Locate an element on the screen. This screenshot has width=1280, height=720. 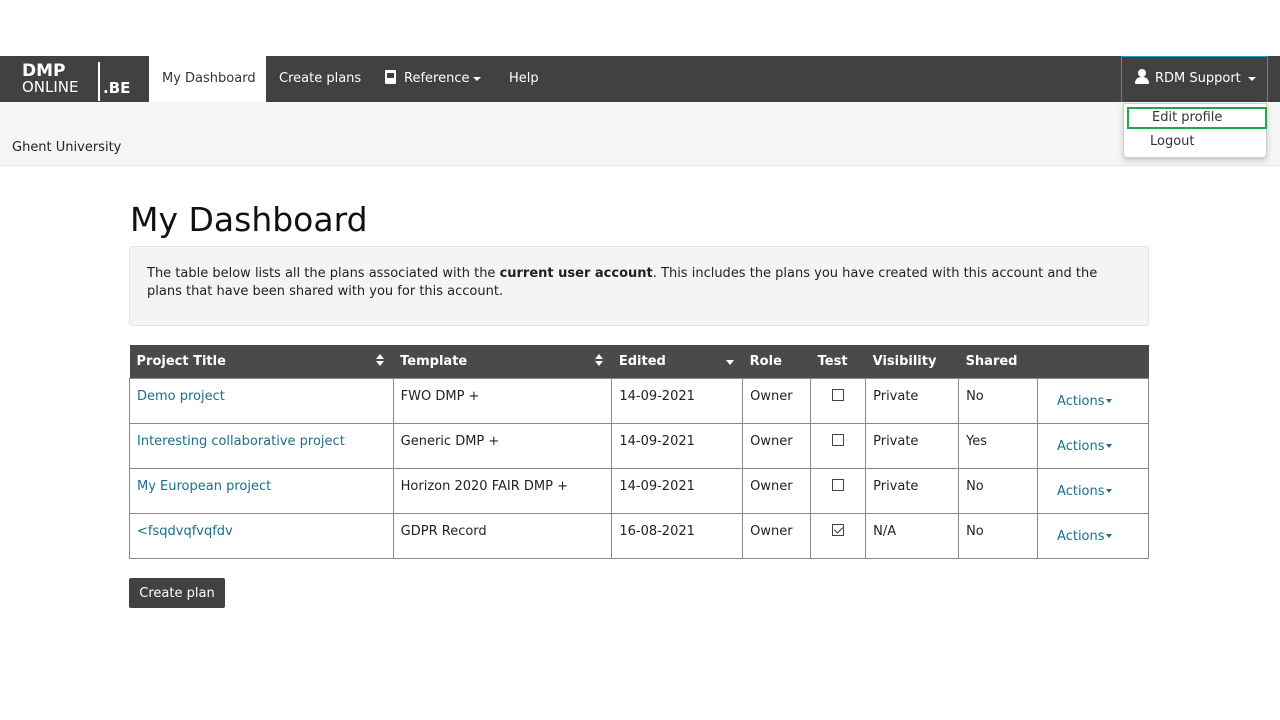
create-plan-button: Create plan is located at coordinates (177, 593).